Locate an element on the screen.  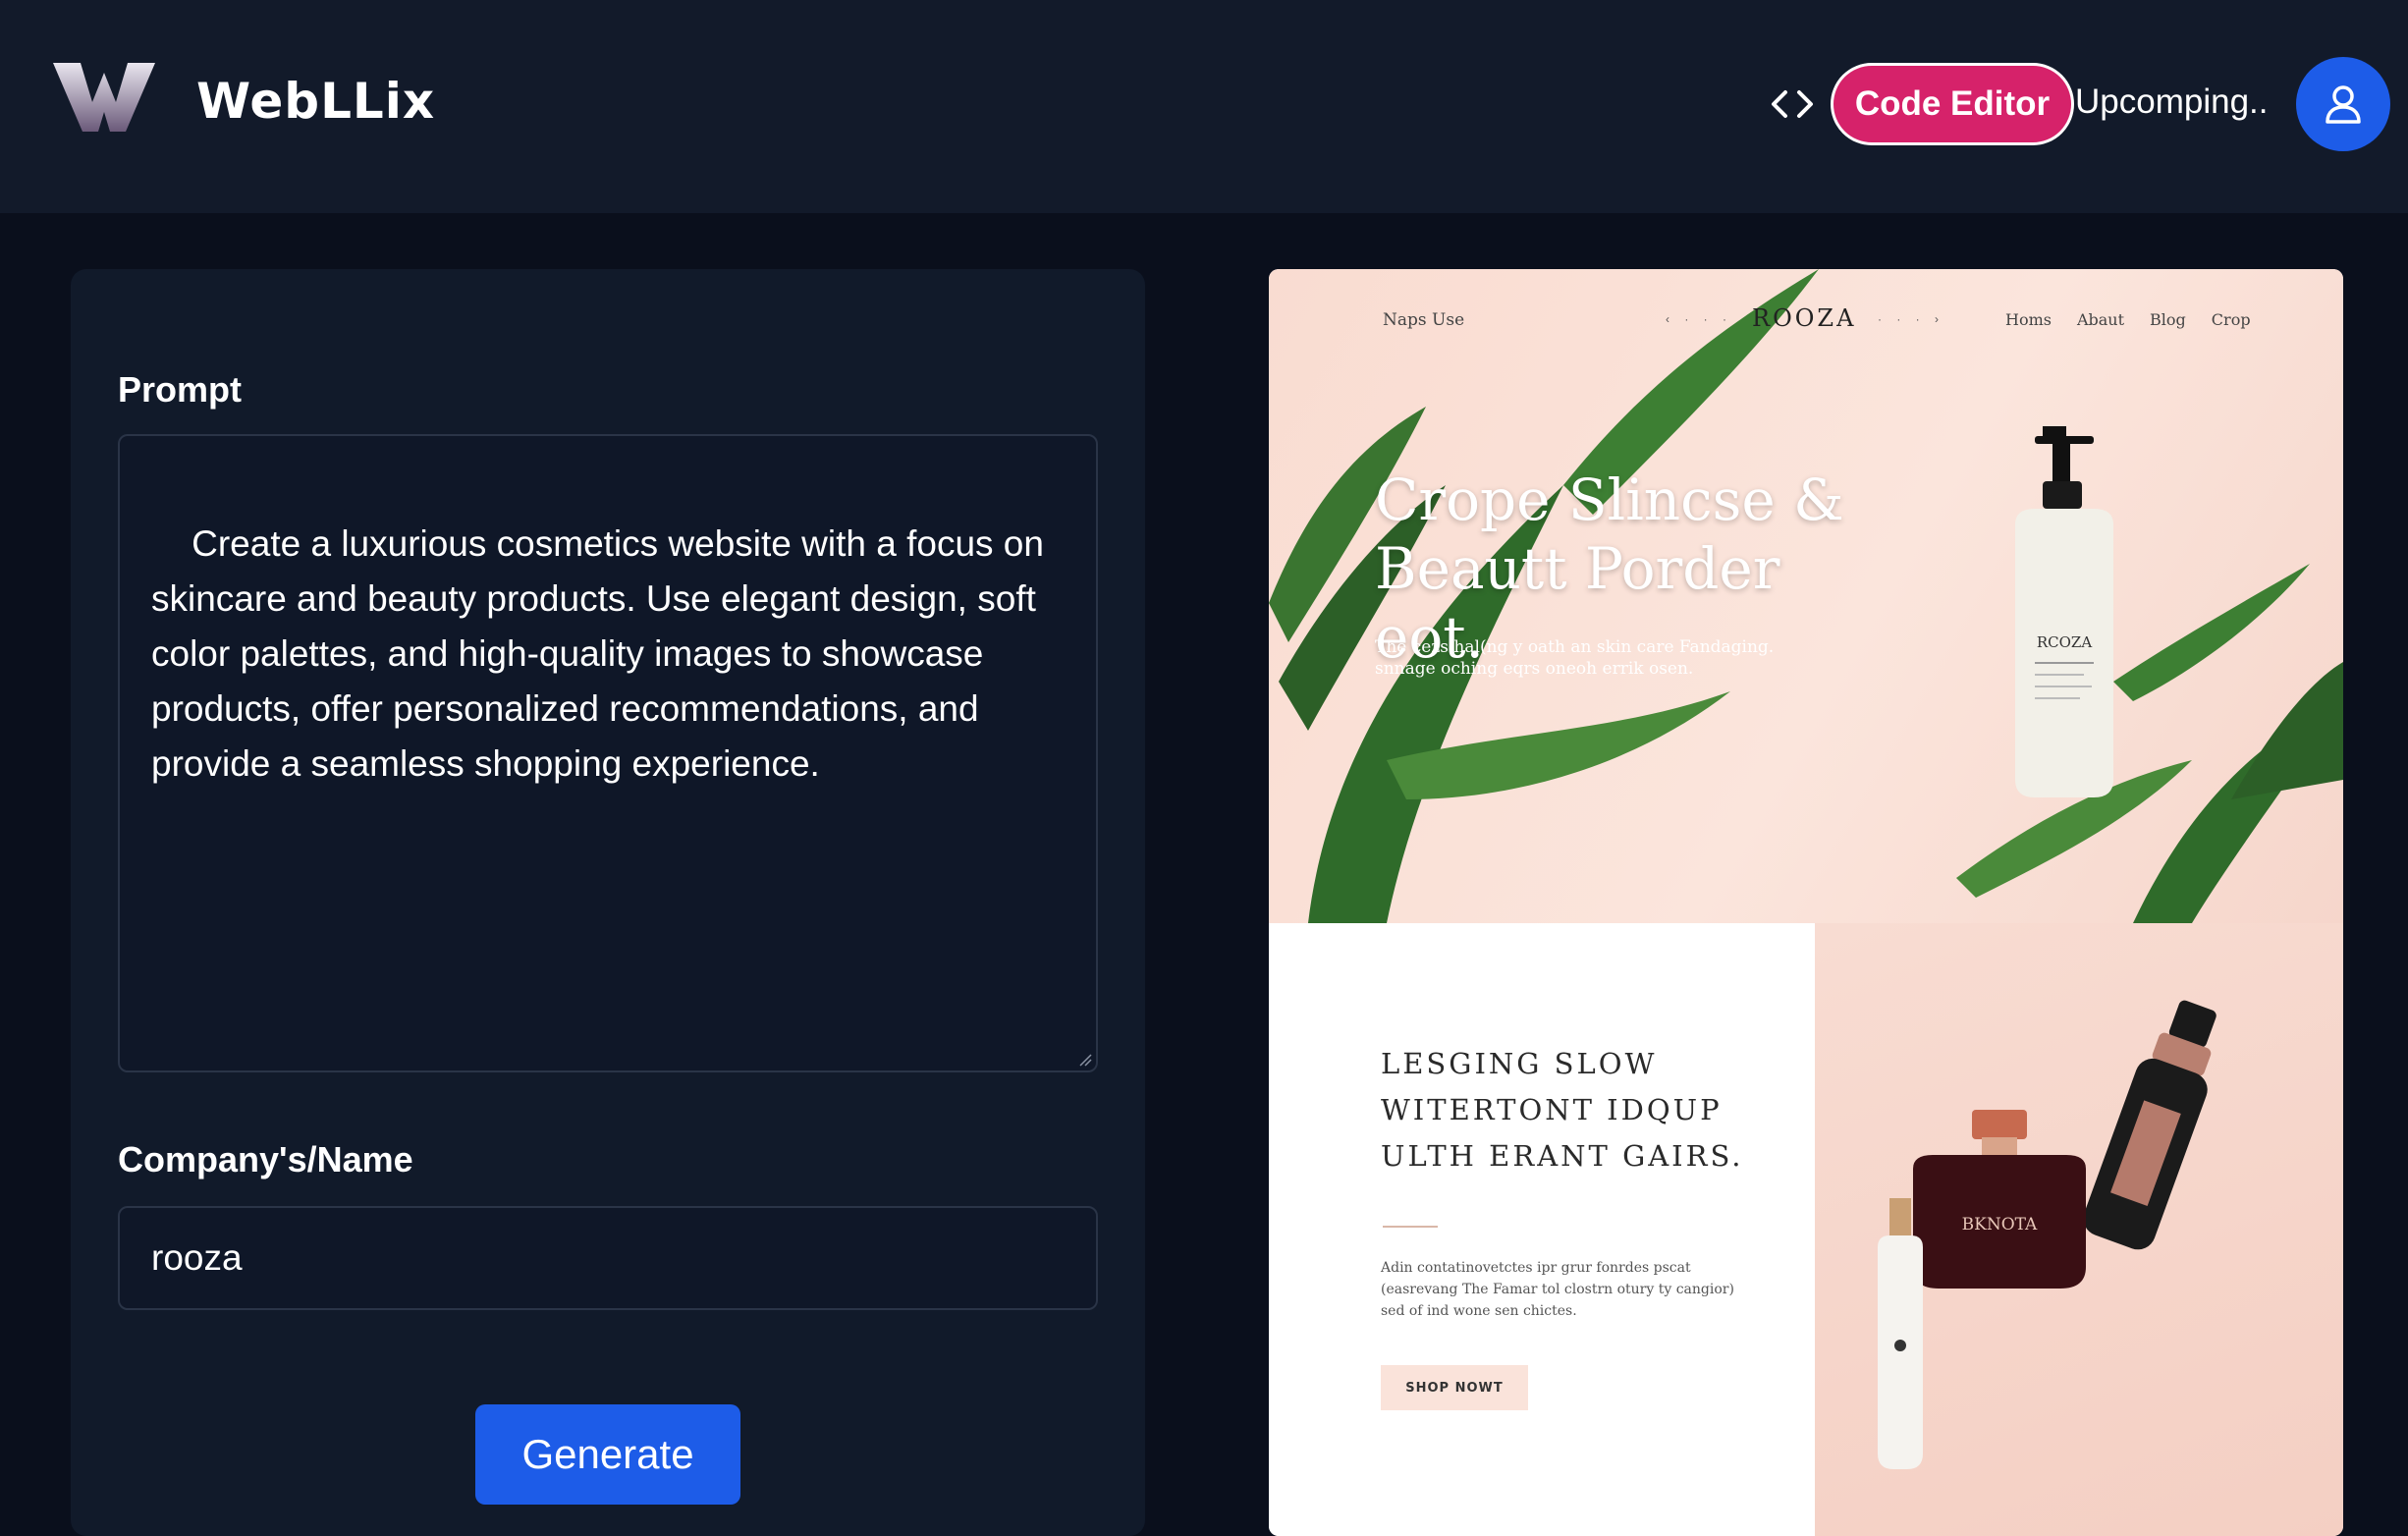
prompt-label: Prompt is located at coordinates (180, 390).